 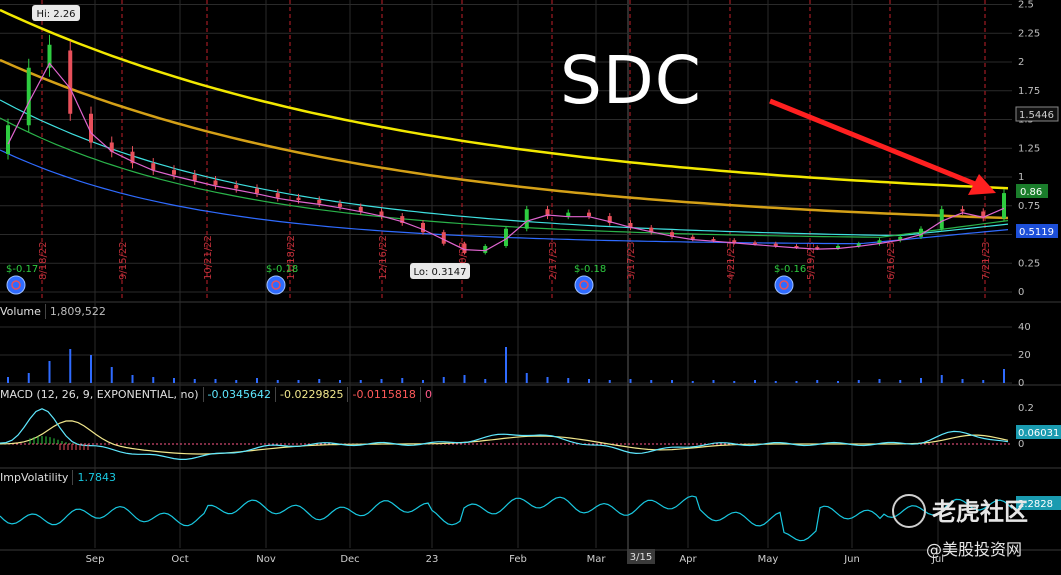 I want to click on iv-header: ImpVolatility 1.7843, so click(x=60, y=477).